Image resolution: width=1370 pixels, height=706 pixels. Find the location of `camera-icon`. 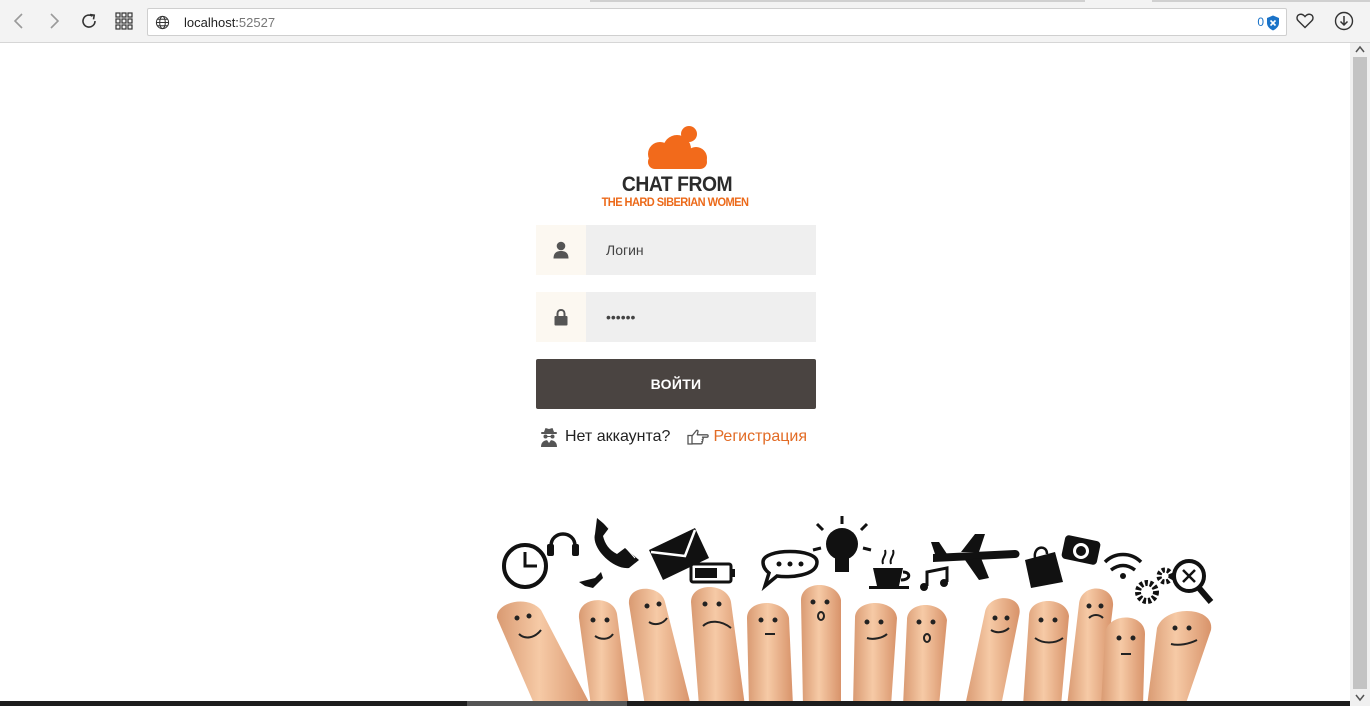

camera-icon is located at coordinates (1081, 550).